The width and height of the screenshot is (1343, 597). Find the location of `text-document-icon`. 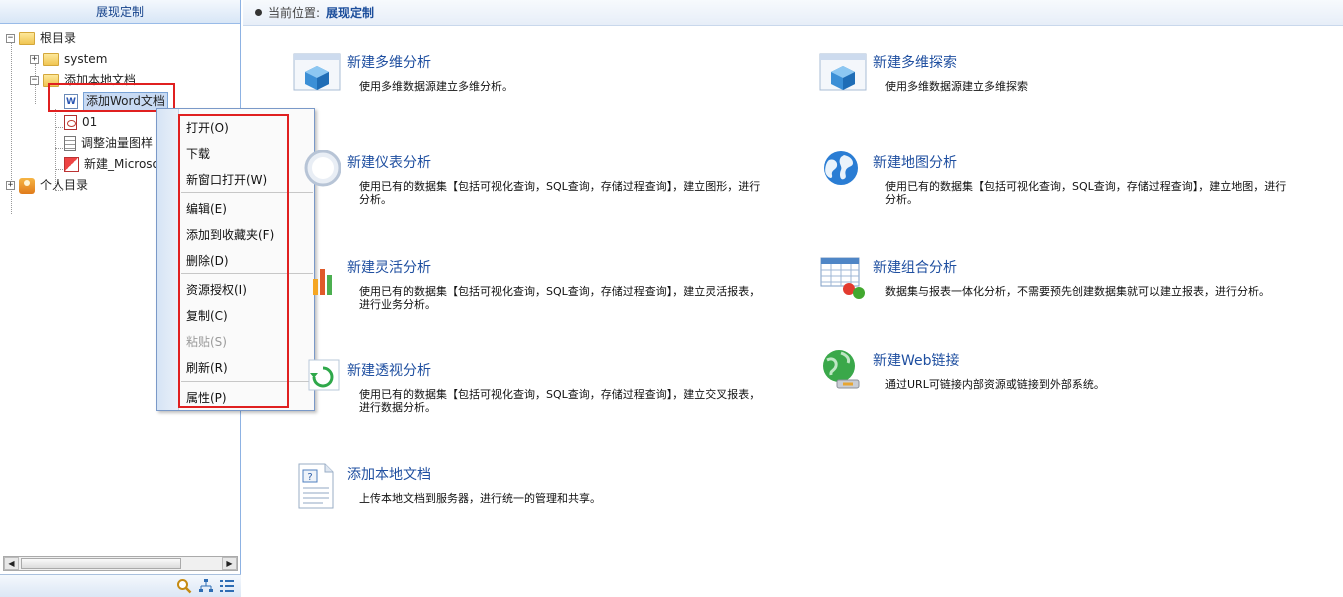

text-document-icon is located at coordinates (70, 143).